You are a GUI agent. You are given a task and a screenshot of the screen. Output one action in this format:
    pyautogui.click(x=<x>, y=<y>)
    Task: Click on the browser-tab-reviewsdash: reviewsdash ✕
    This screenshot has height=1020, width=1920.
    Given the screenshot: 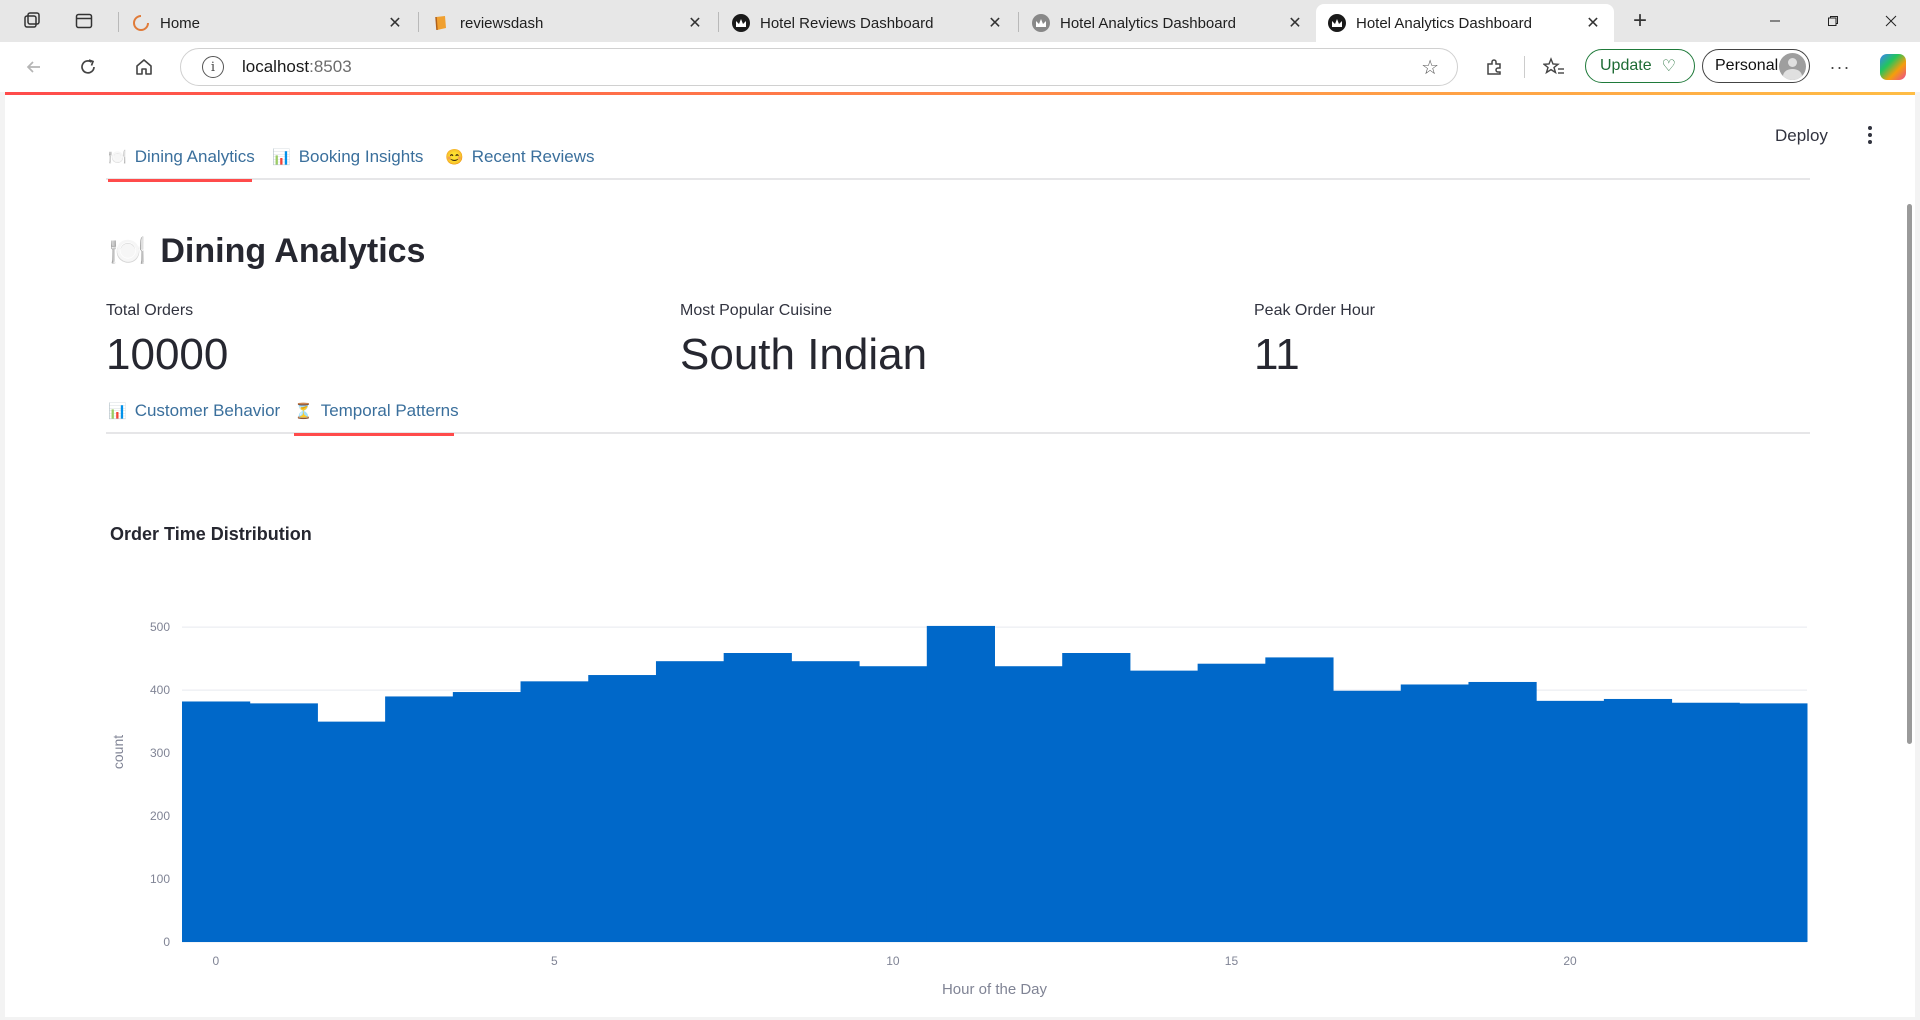 What is the action you would take?
    pyautogui.click(x=568, y=23)
    